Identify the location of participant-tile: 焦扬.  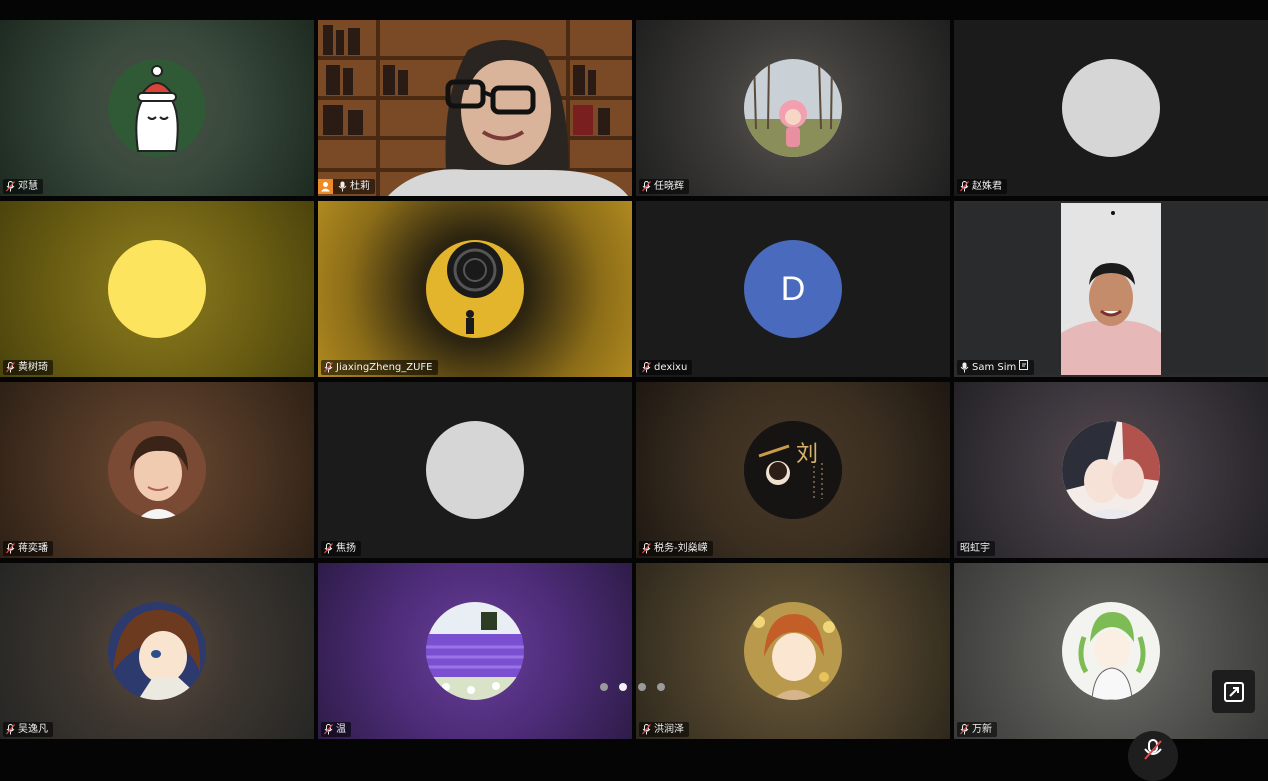
(475, 470).